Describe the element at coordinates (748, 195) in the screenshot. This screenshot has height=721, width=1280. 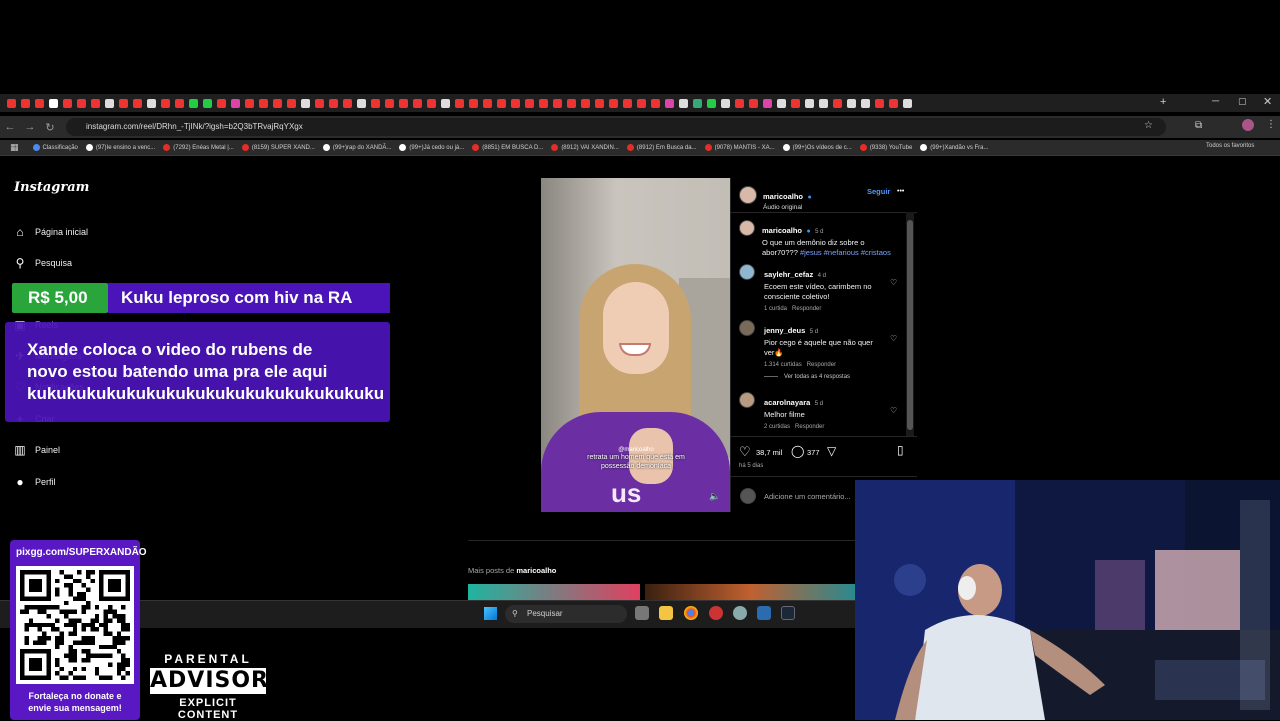
I see `author-avatar` at that location.